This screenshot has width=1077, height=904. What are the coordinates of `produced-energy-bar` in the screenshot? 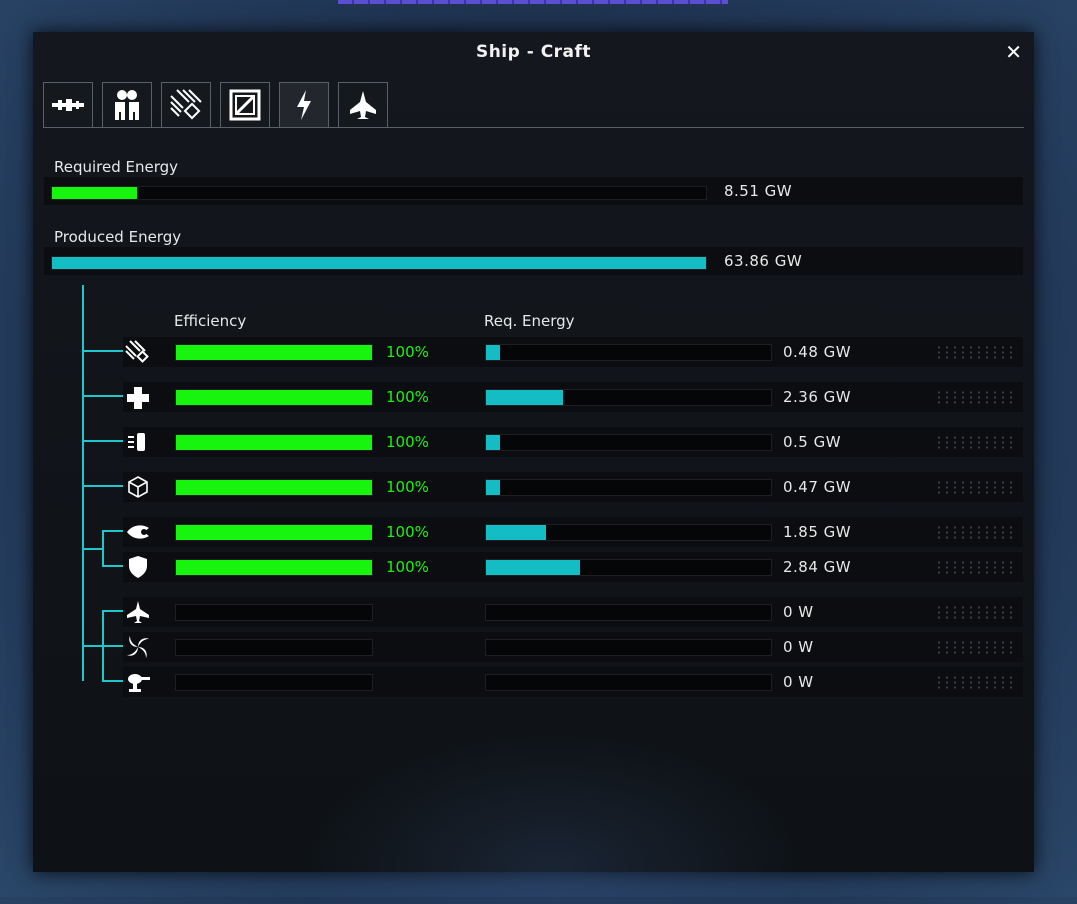 It's located at (379, 263).